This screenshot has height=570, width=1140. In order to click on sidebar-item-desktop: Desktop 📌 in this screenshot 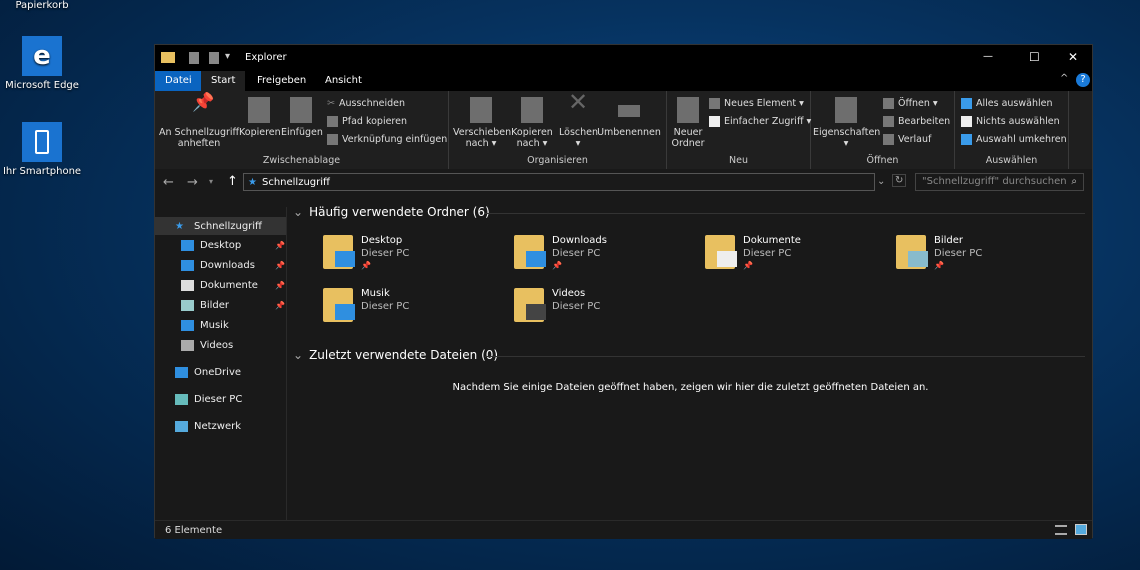, I will do `click(235, 245)`.